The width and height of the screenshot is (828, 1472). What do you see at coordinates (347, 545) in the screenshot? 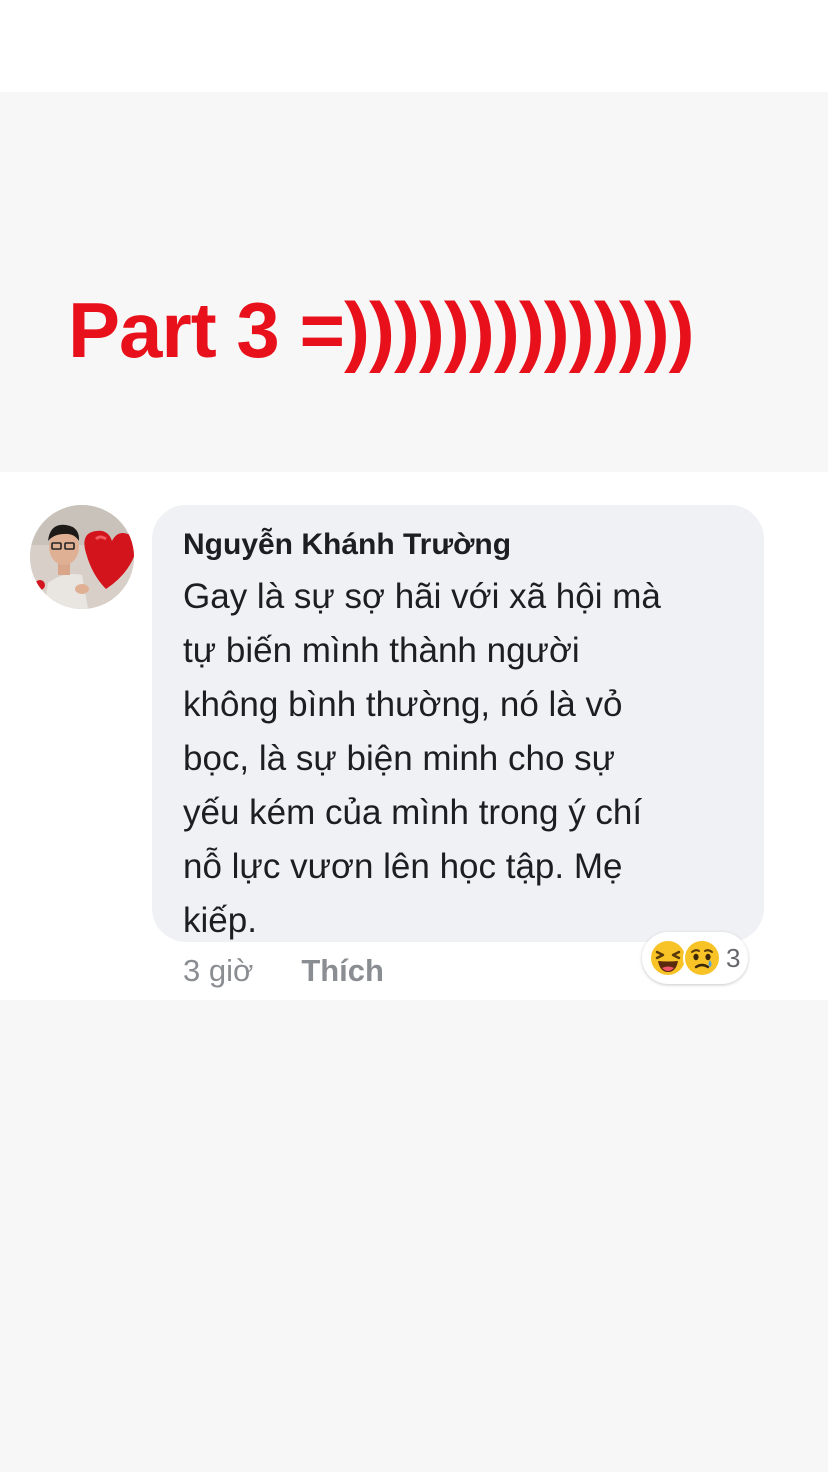
I see `comment-author-name: Nguyễn Khánh Trường` at bounding box center [347, 545].